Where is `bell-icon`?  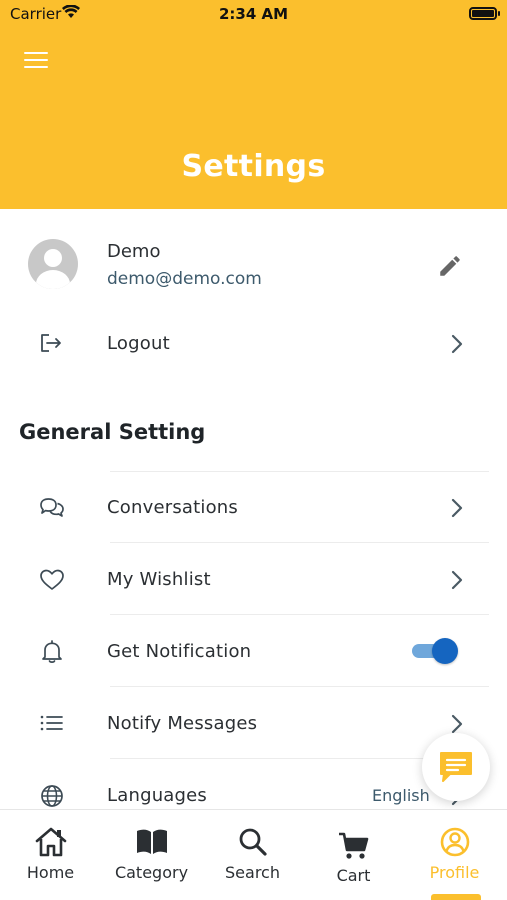 bell-icon is located at coordinates (52, 651).